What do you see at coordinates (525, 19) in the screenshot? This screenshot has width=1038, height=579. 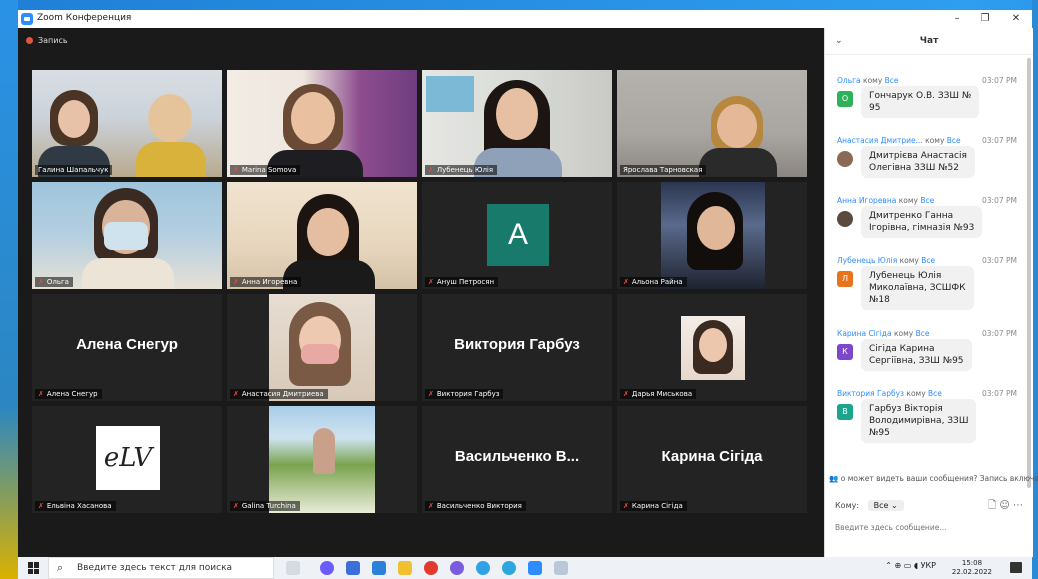 I see `title-bar: Zoom Конференция – ❐ ✕` at bounding box center [525, 19].